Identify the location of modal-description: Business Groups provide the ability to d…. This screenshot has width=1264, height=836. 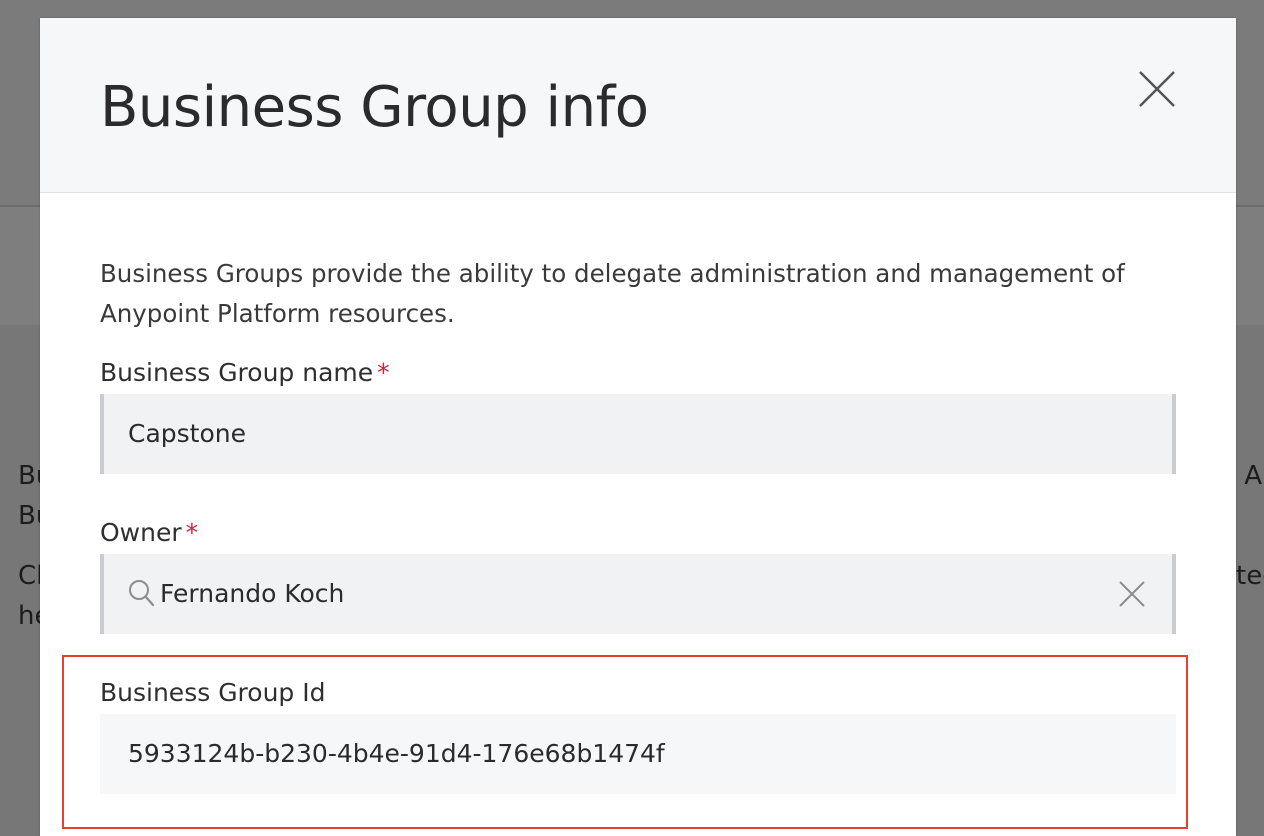
(612, 293).